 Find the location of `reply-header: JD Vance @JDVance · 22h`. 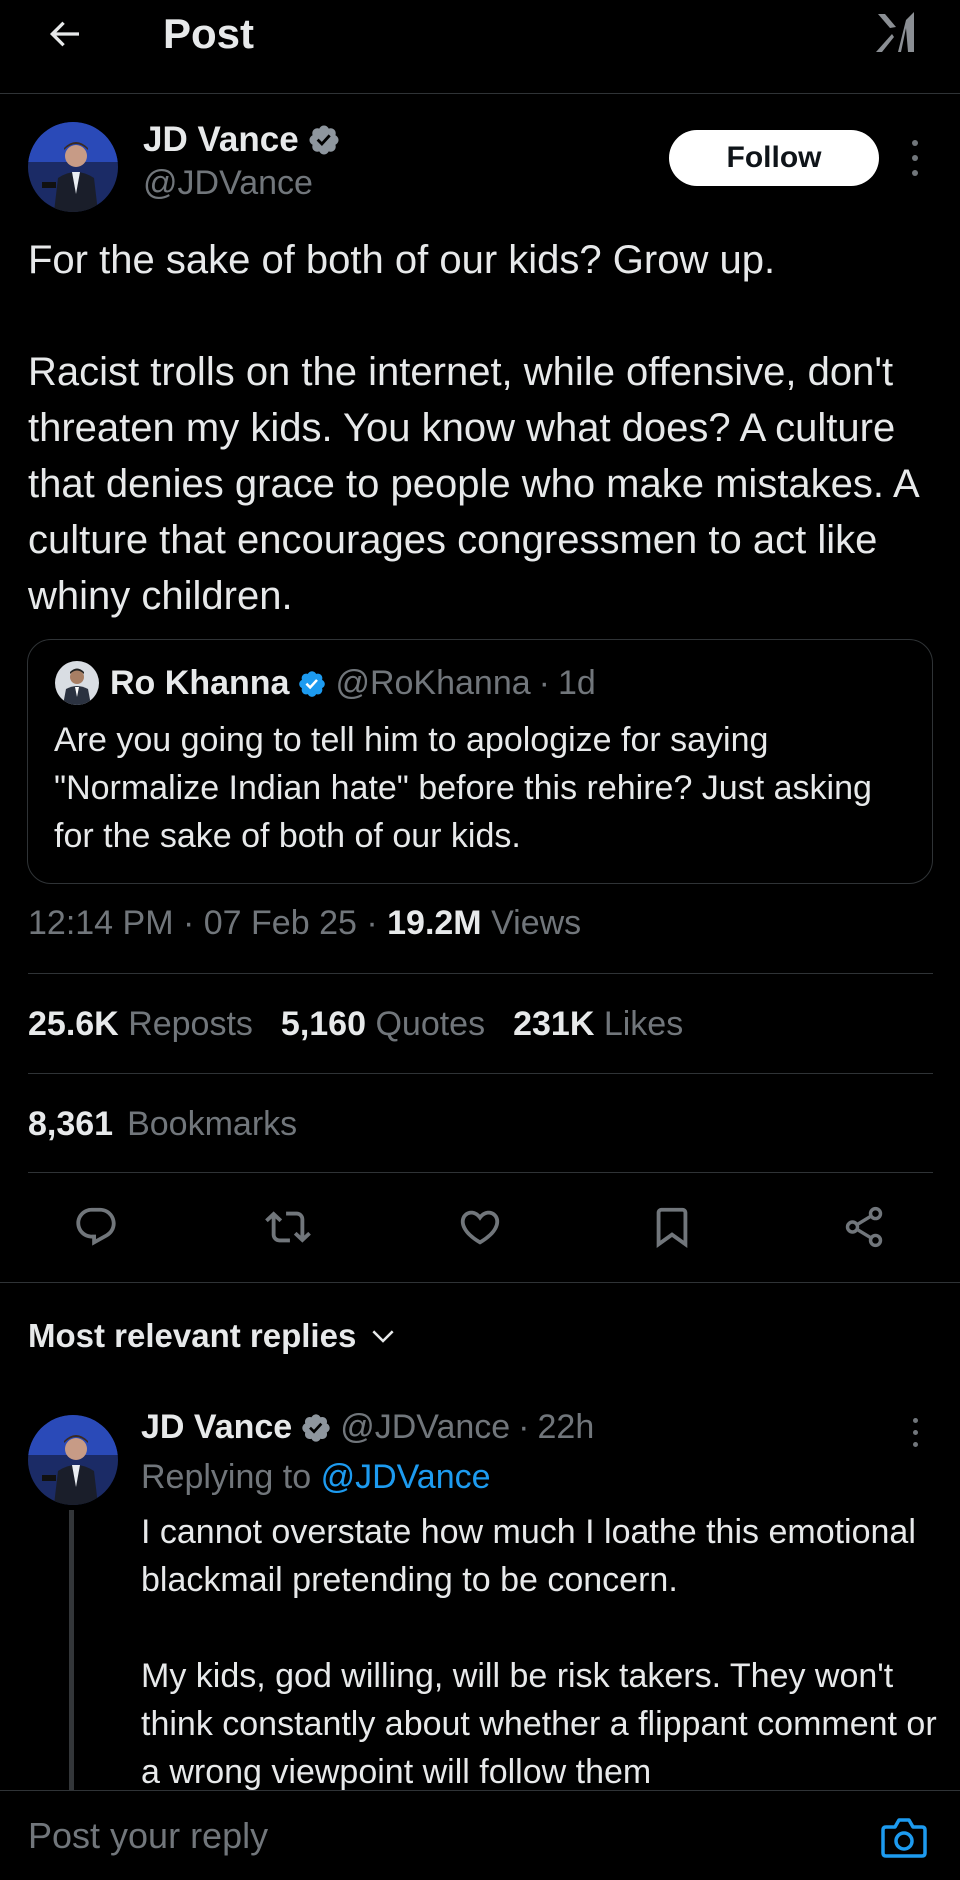

reply-header: JD Vance @JDVance · 22h is located at coordinates (367, 1427).